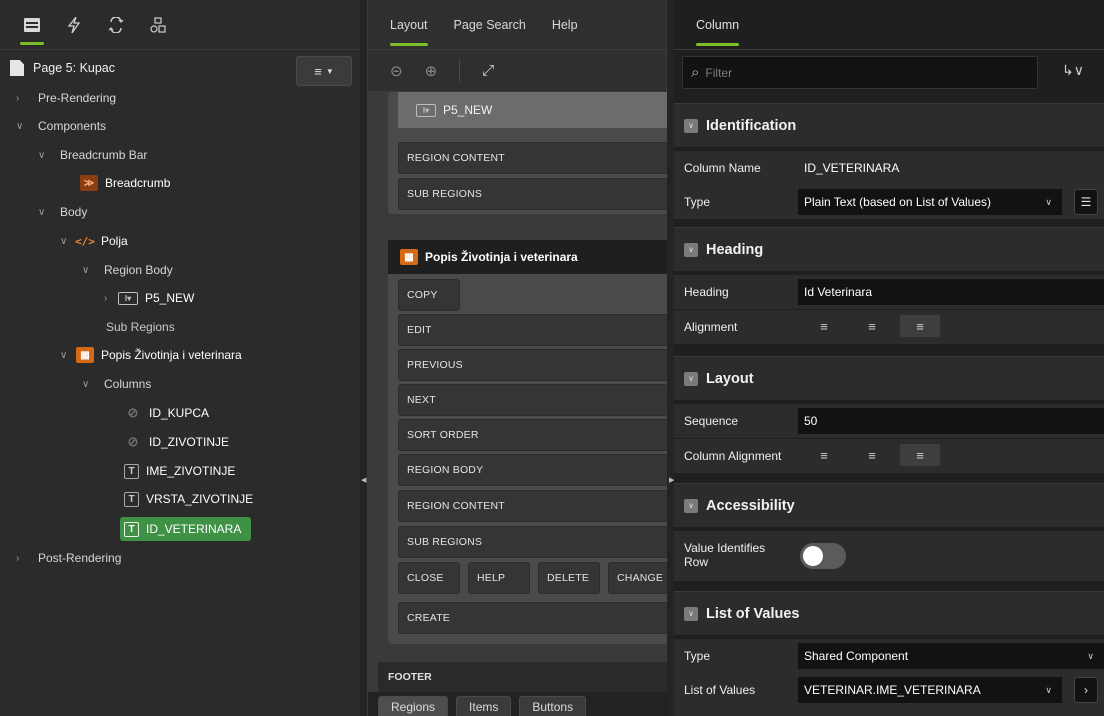  I want to click on value-identifies-row-toggle, so click(823, 556).